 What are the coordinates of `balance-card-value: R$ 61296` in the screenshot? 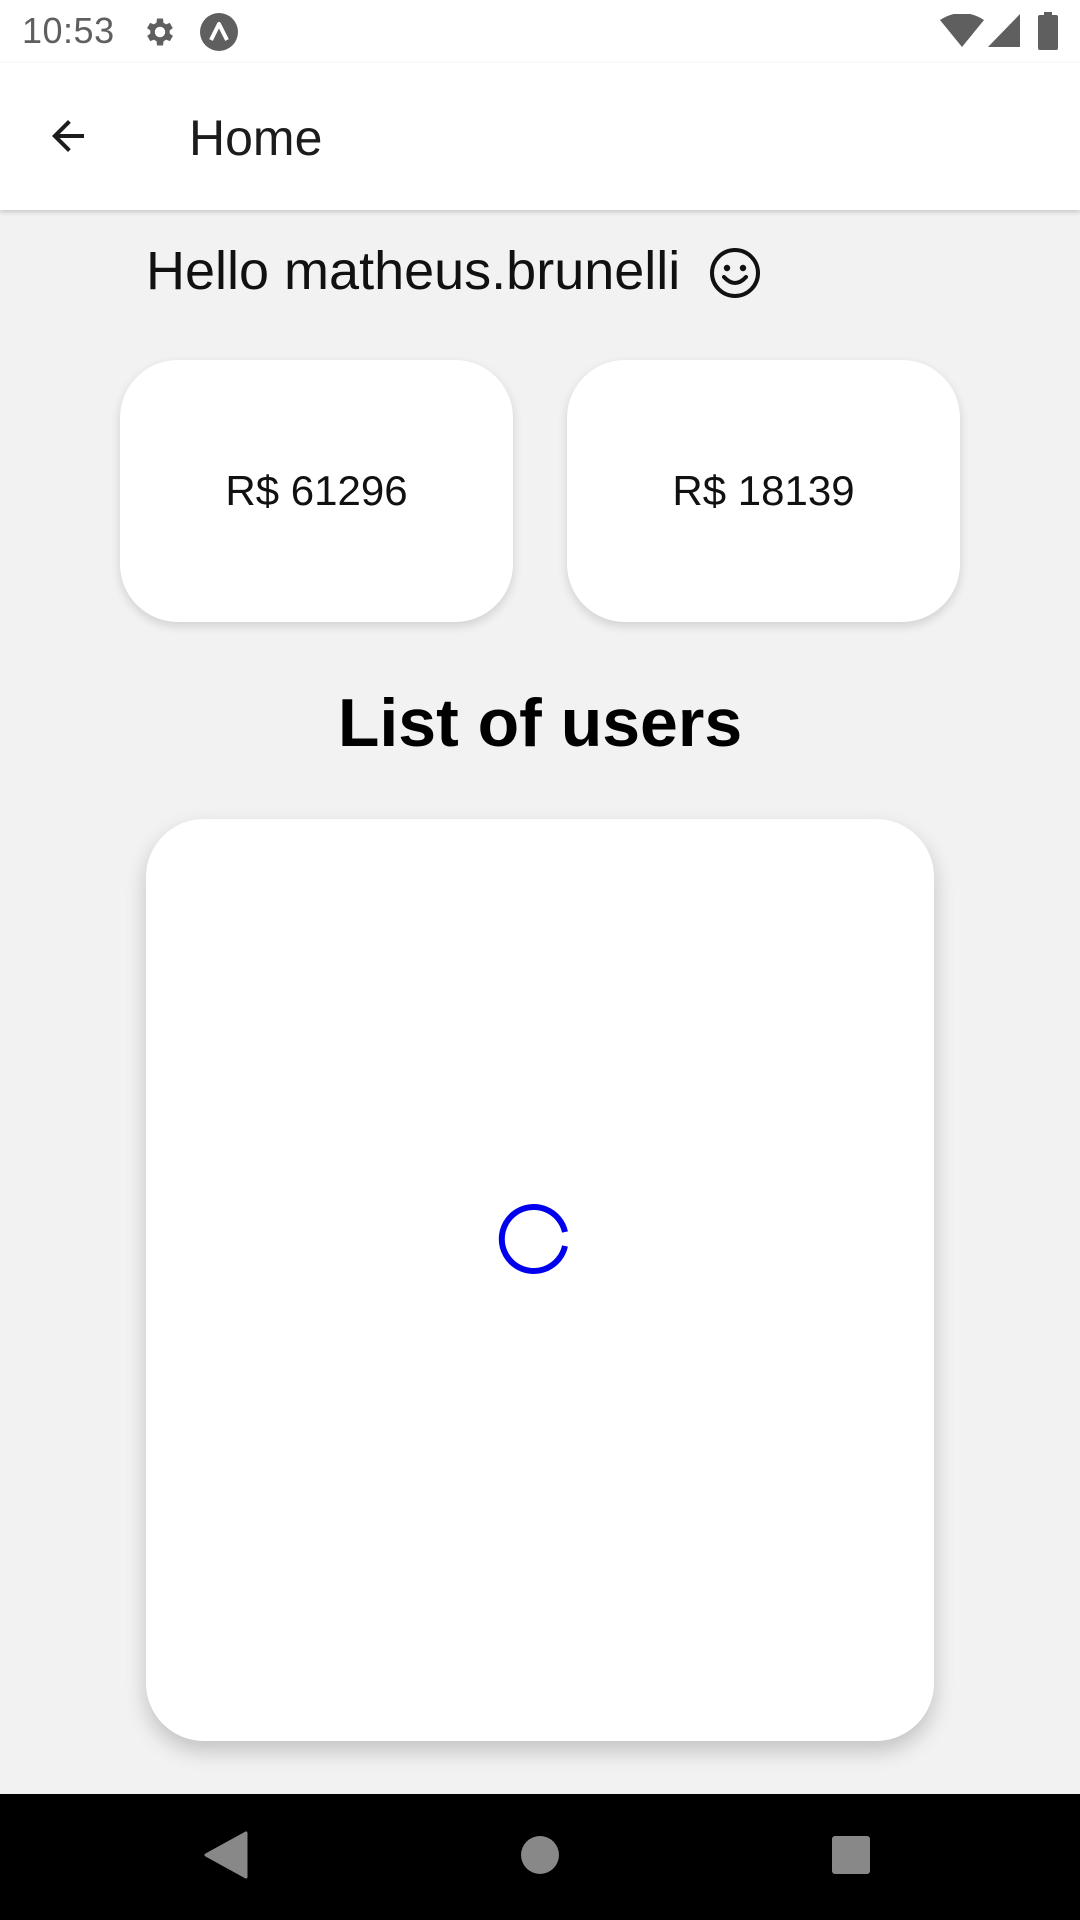 It's located at (316, 490).